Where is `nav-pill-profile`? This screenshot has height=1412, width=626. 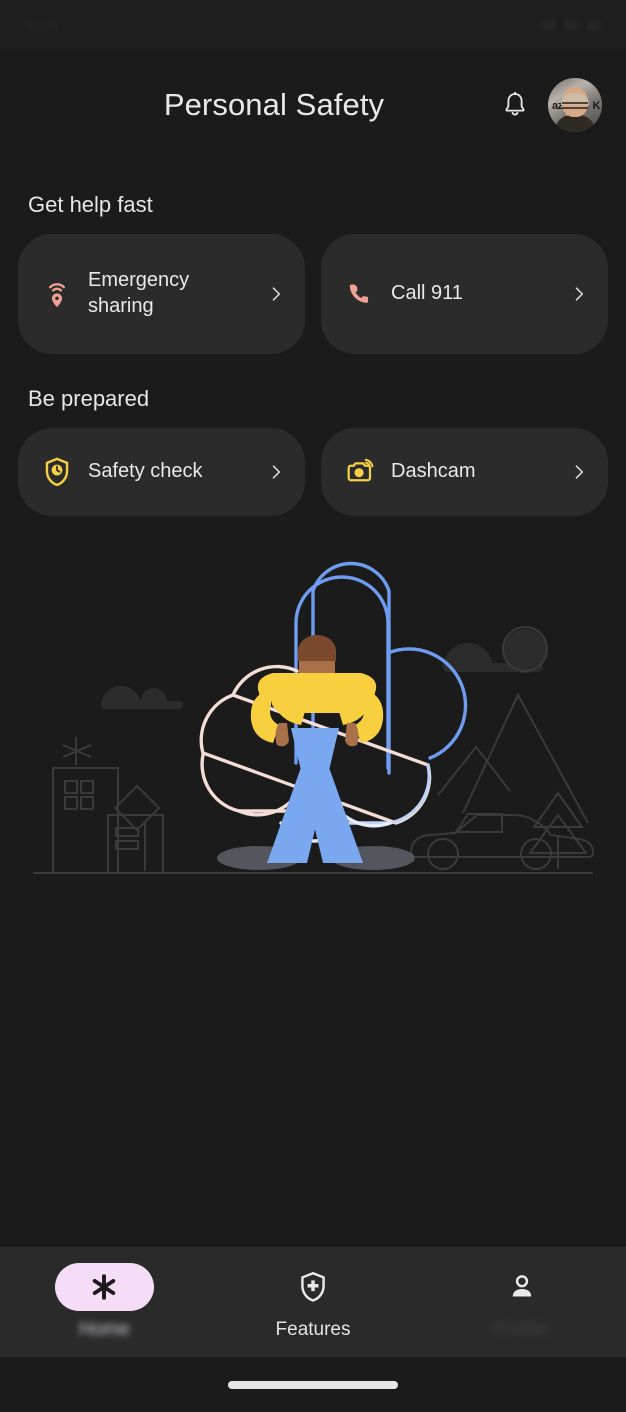 nav-pill-profile is located at coordinates (521, 1287).